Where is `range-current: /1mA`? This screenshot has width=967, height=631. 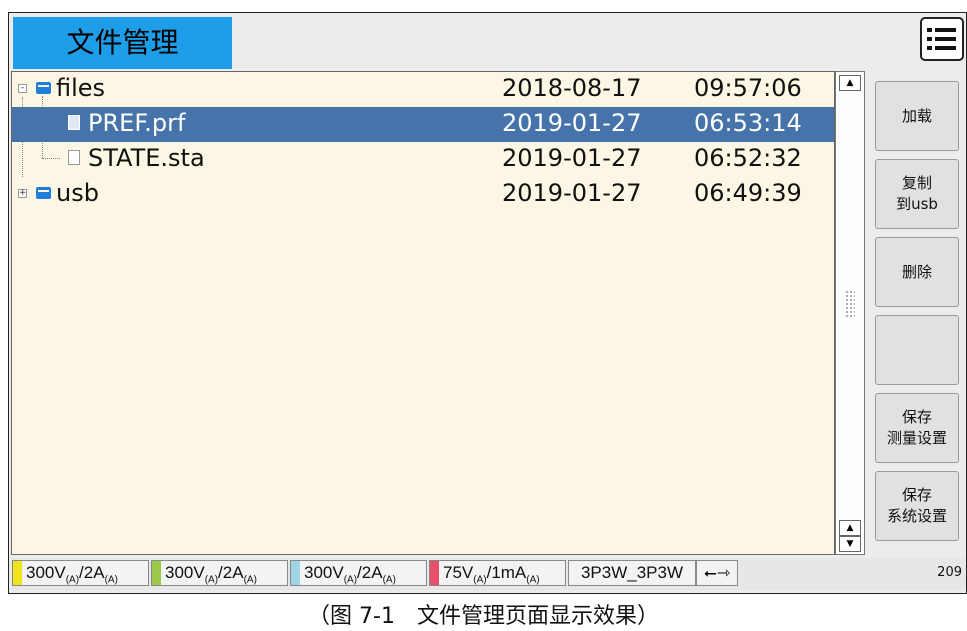
range-current: /1mA is located at coordinates (506, 572).